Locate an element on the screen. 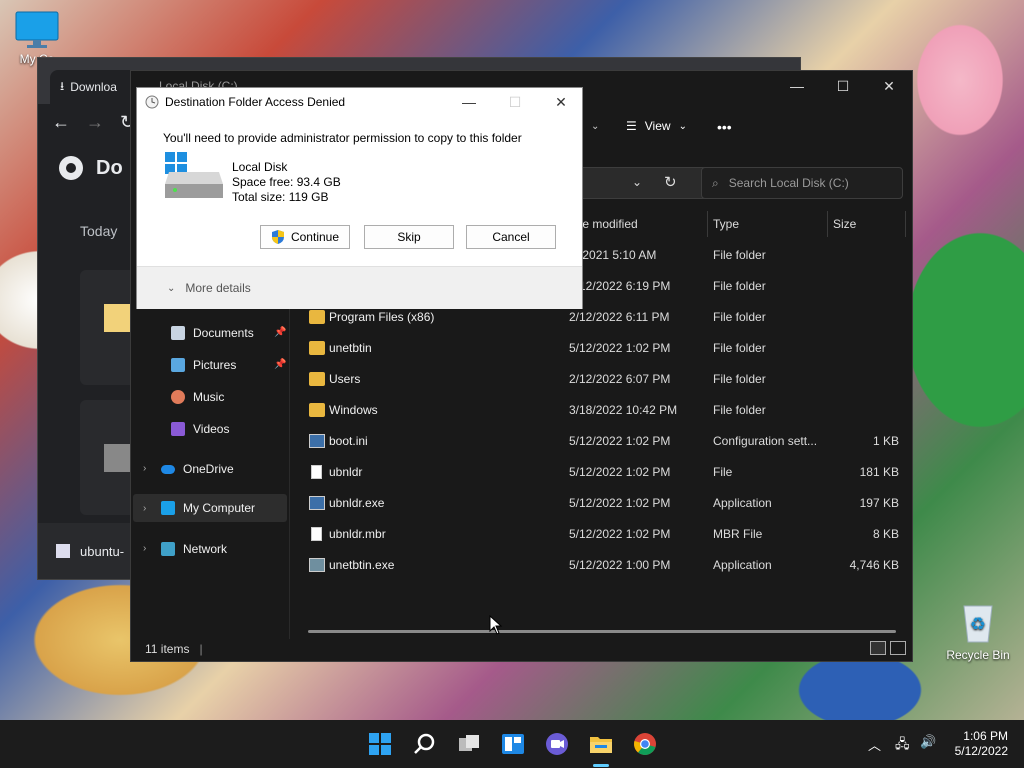 This screenshot has width=1024, height=768. clock-date: 5/12/2022 is located at coordinates (981, 751).